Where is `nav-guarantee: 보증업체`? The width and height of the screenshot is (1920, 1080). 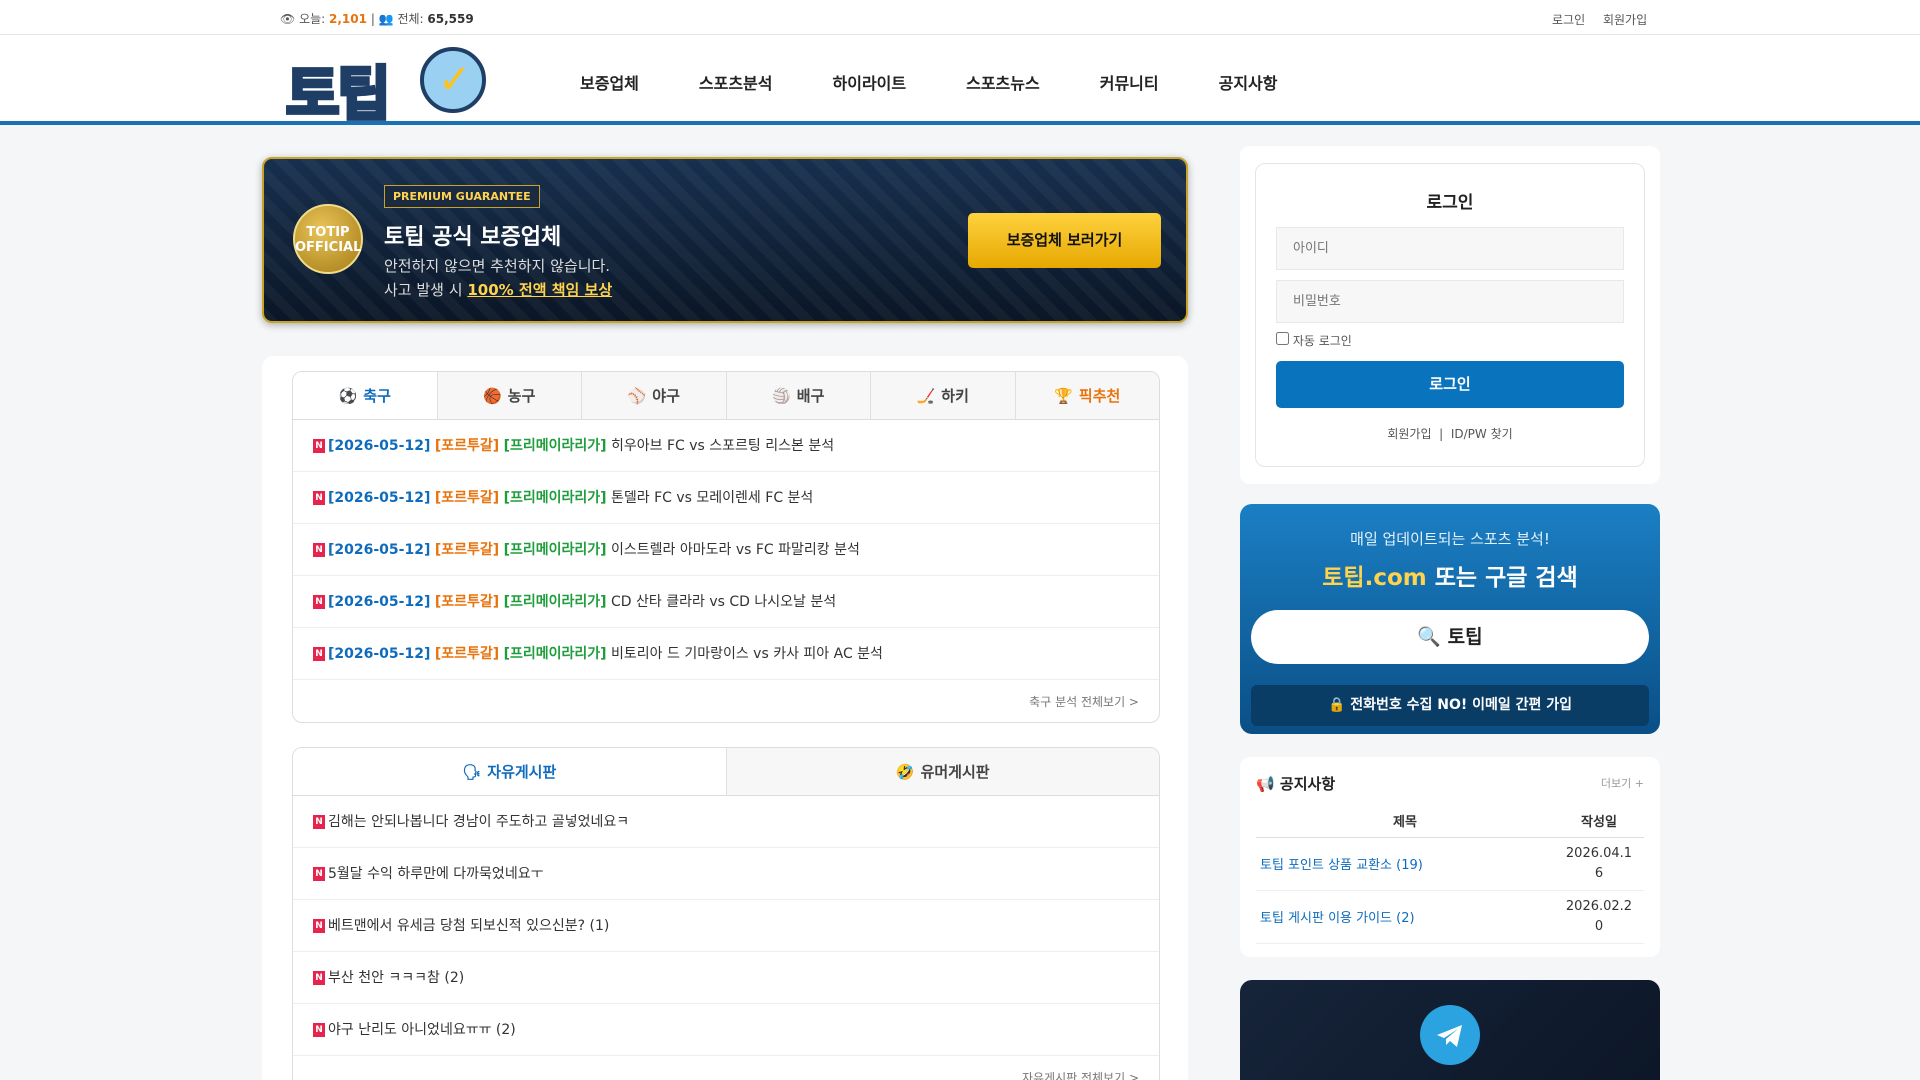
nav-guarantee: 보증업체 is located at coordinates (609, 82).